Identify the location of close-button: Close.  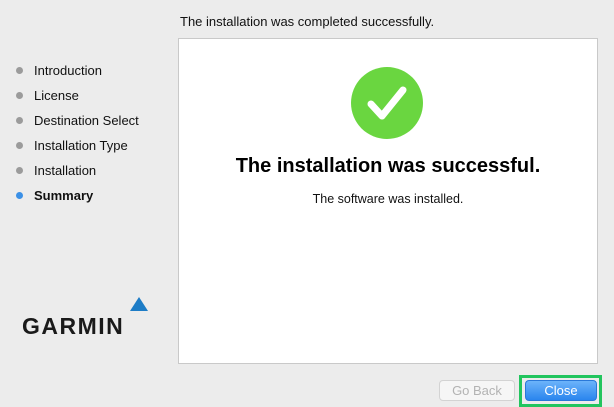
(561, 390).